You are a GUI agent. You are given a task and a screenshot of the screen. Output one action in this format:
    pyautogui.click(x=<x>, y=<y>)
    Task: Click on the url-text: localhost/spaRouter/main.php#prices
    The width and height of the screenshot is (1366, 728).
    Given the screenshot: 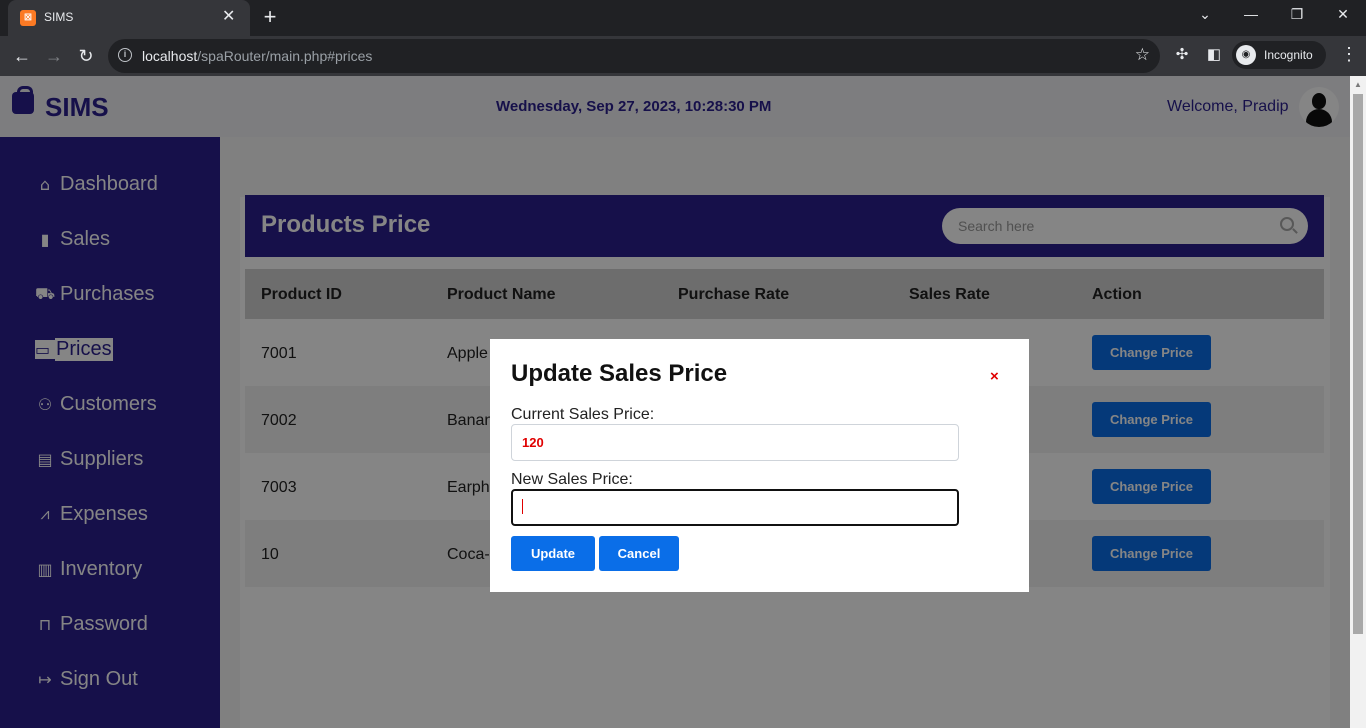 What is the action you would take?
    pyautogui.click(x=257, y=56)
    